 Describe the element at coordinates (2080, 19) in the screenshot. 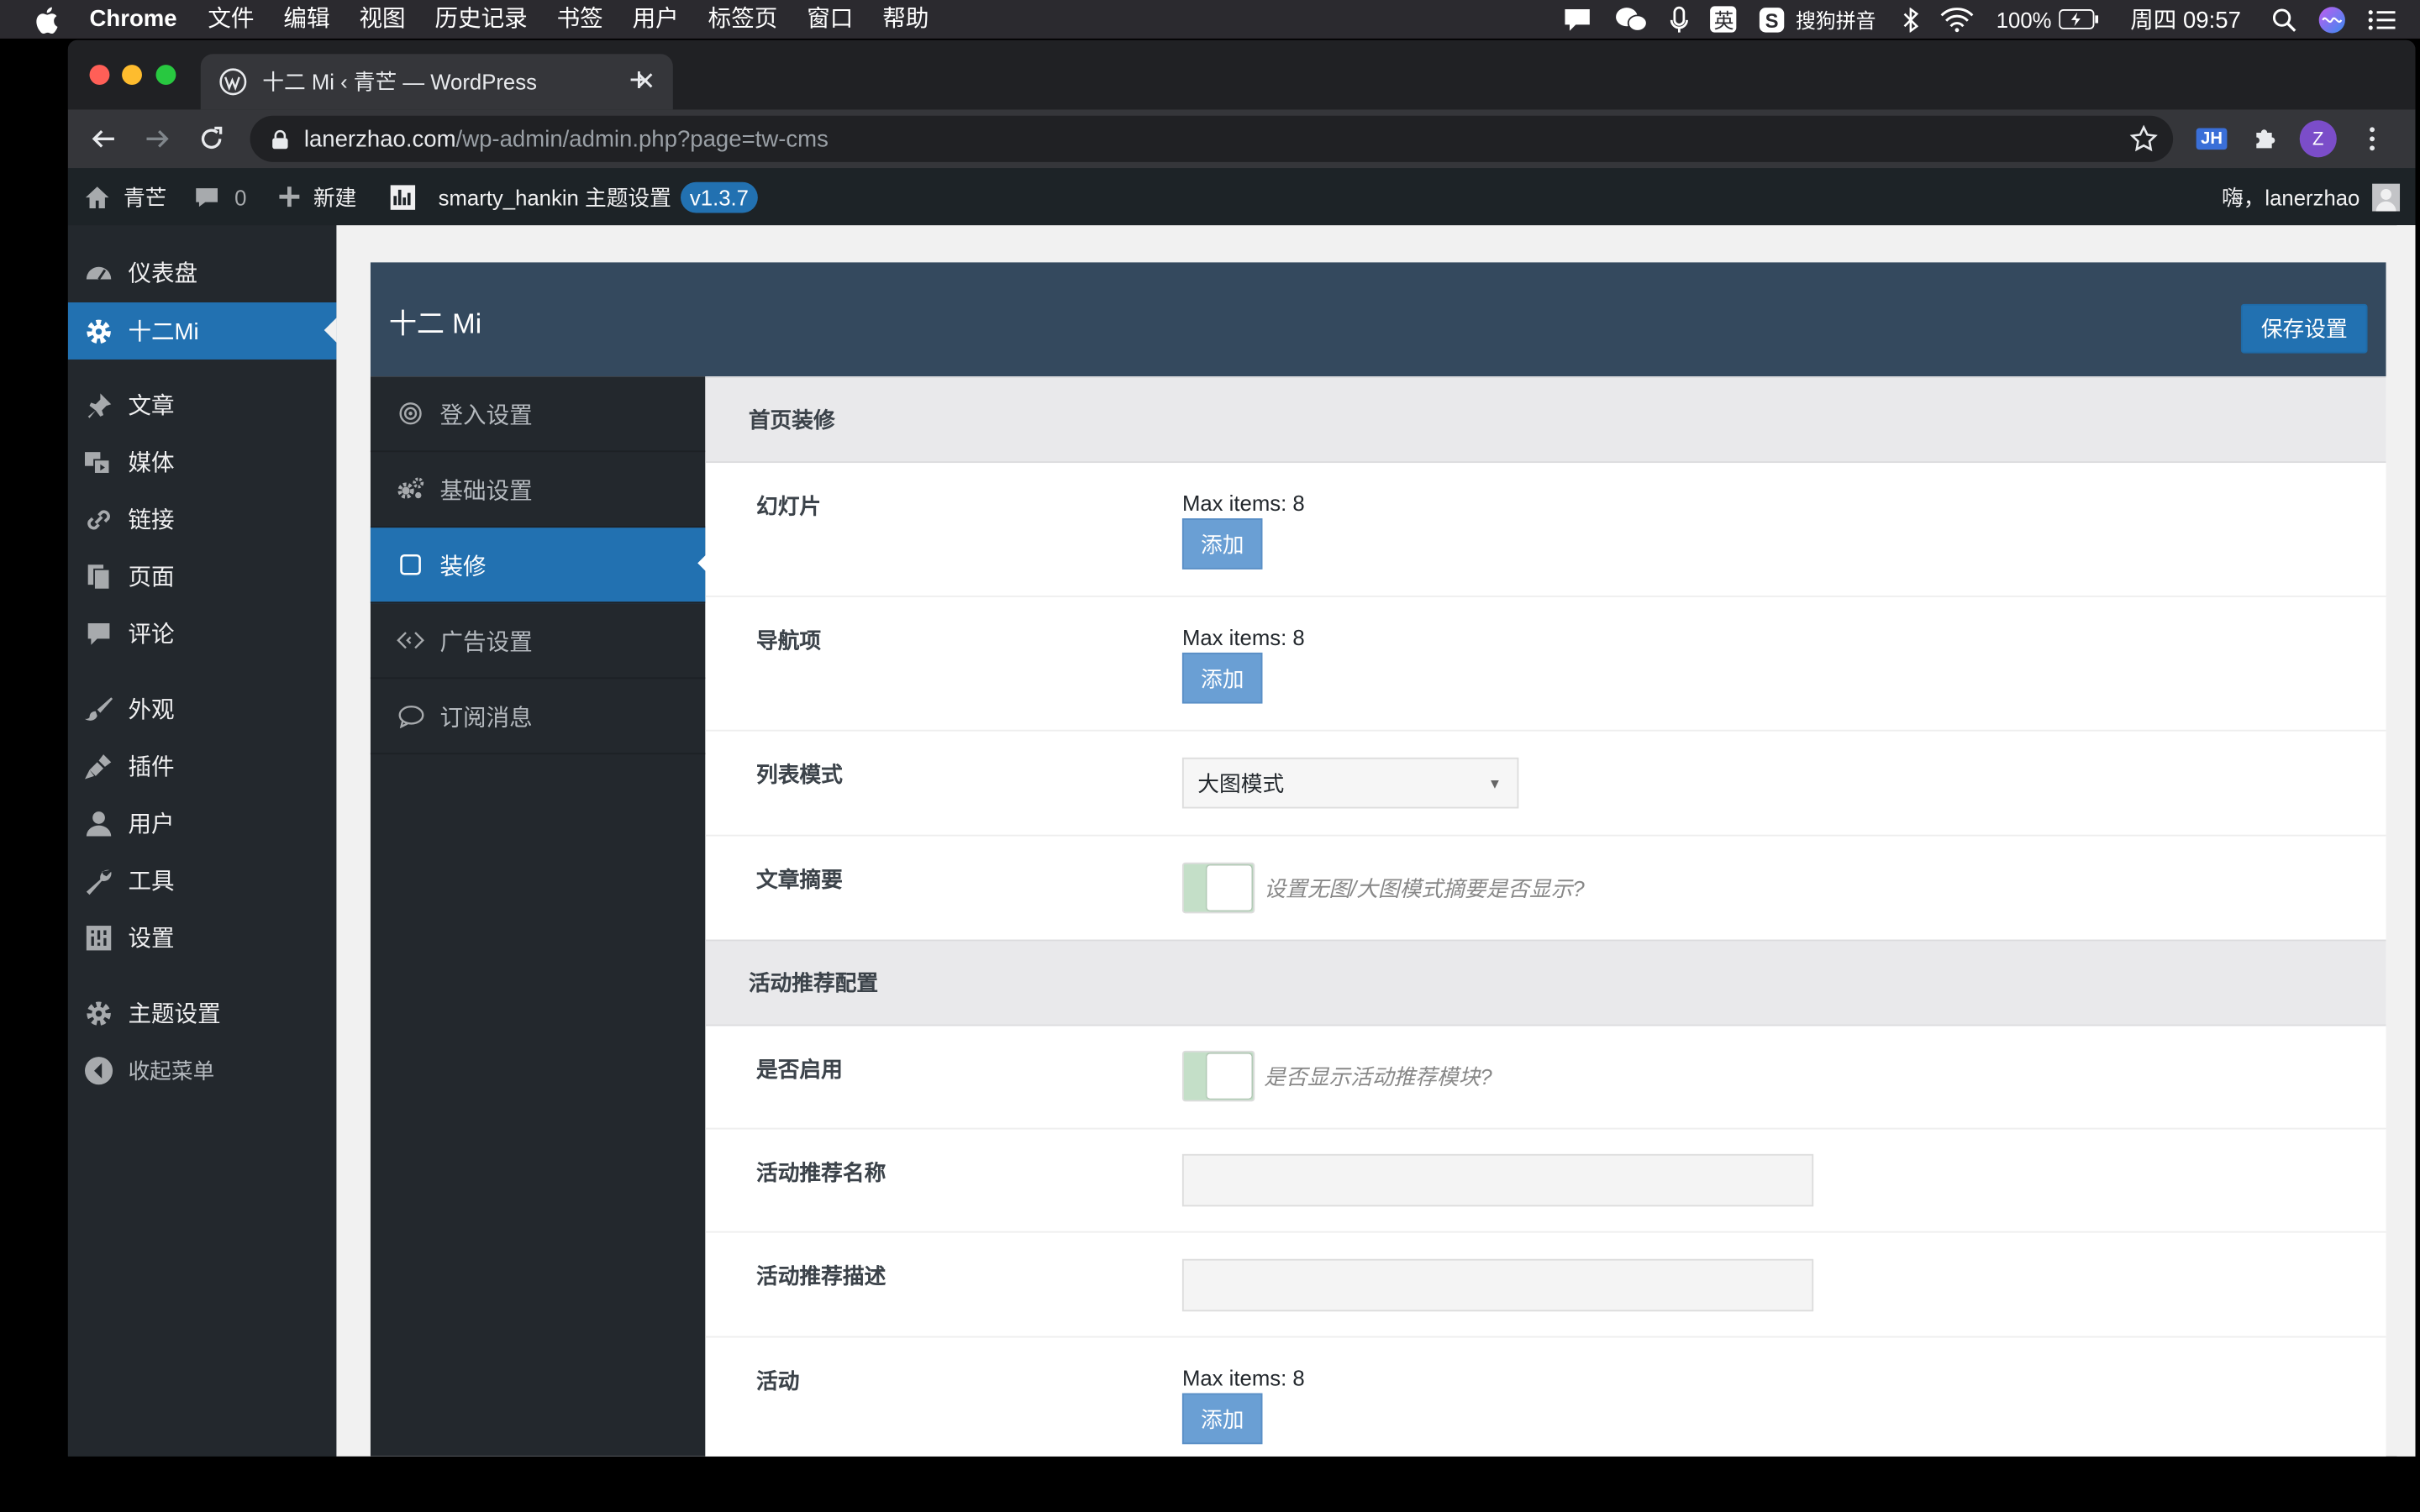

I see `battery-icon` at that location.